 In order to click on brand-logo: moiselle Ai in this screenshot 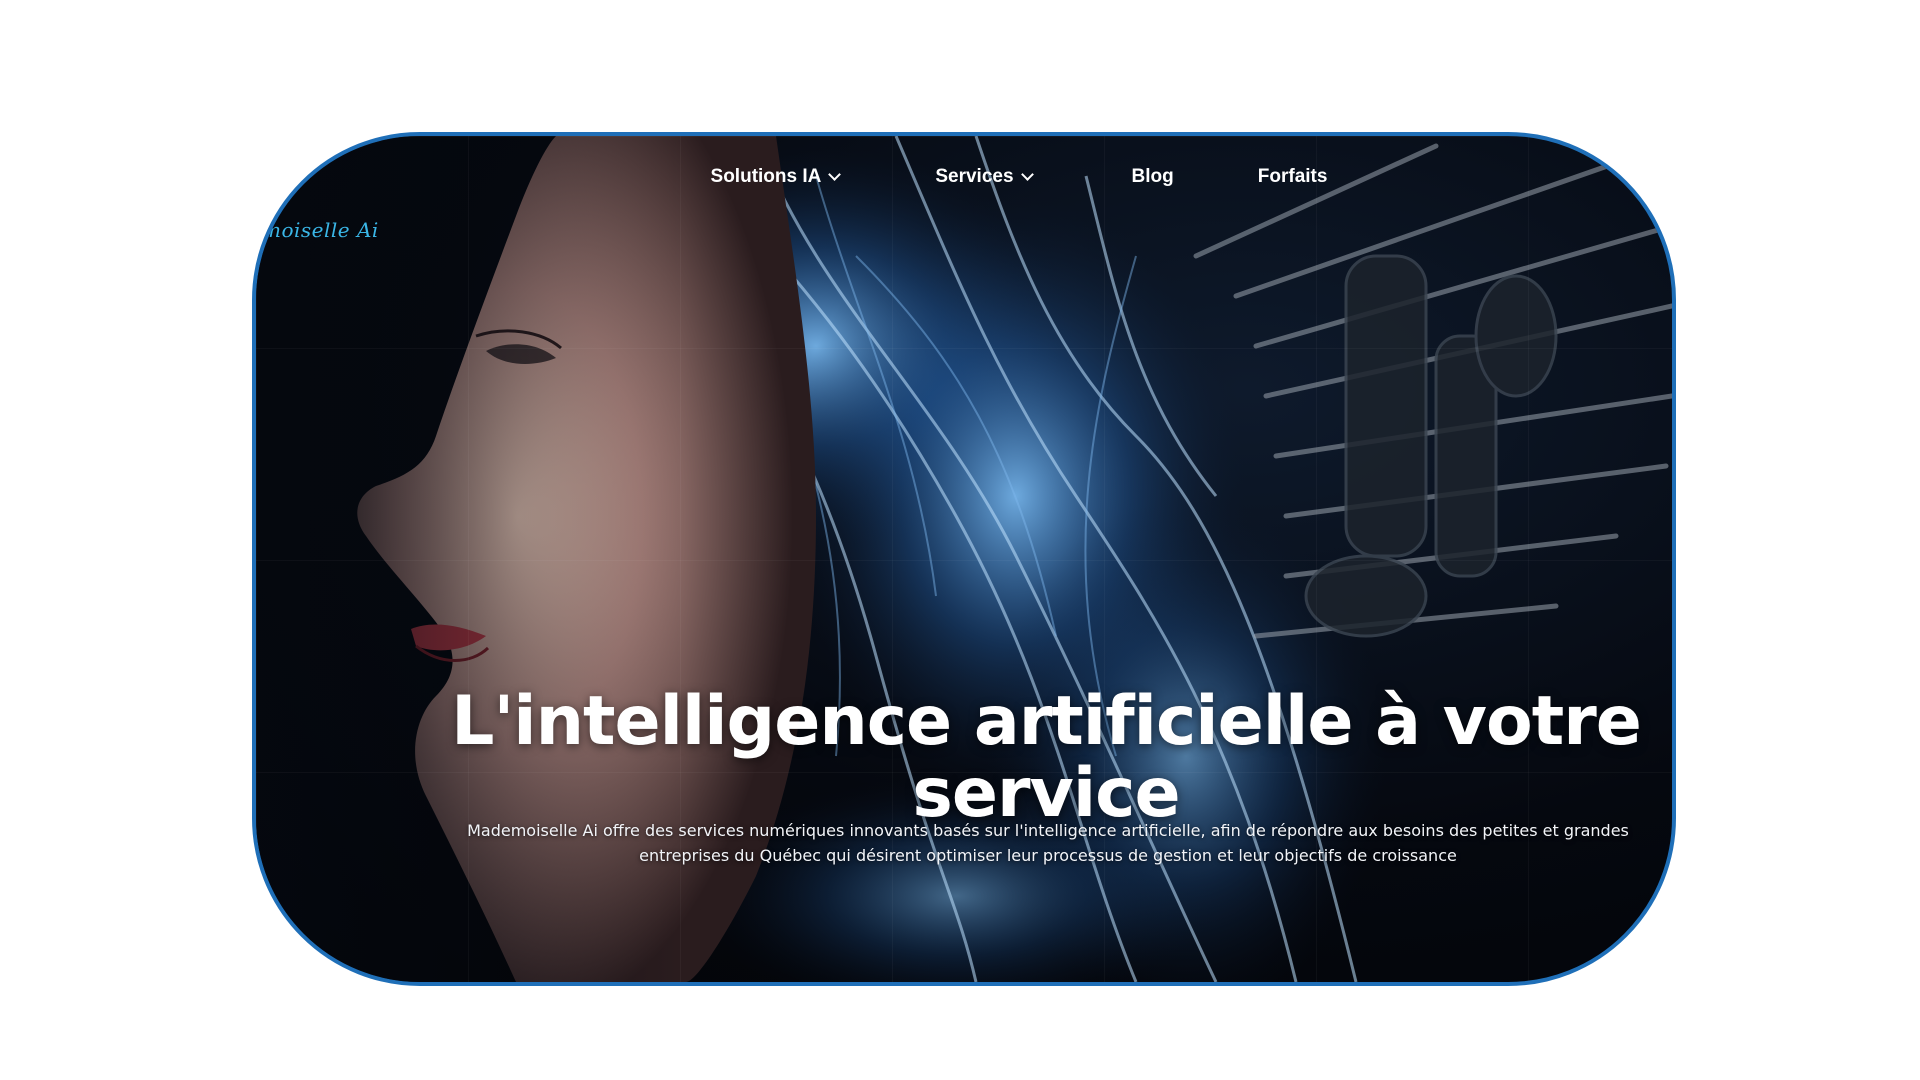, I will do `click(320, 230)`.